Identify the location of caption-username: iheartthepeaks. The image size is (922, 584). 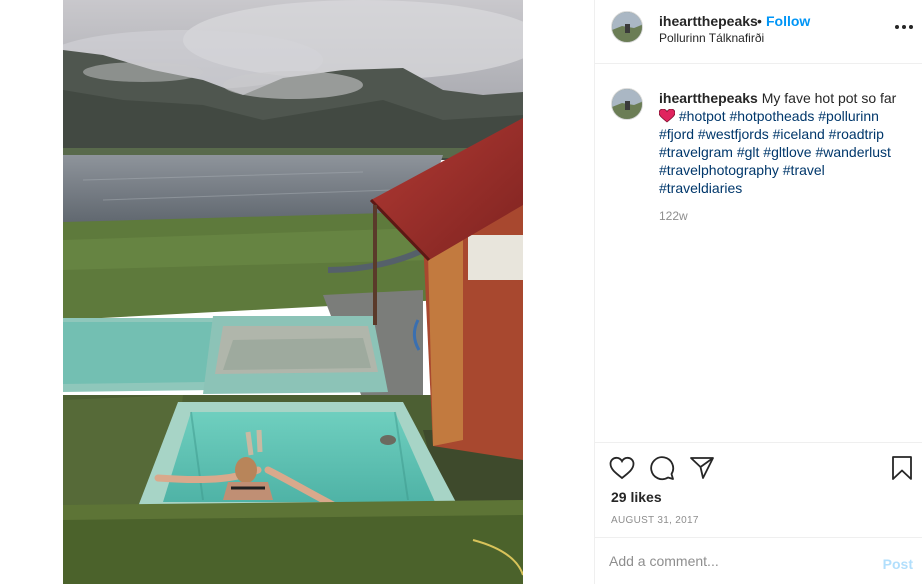
(708, 98).